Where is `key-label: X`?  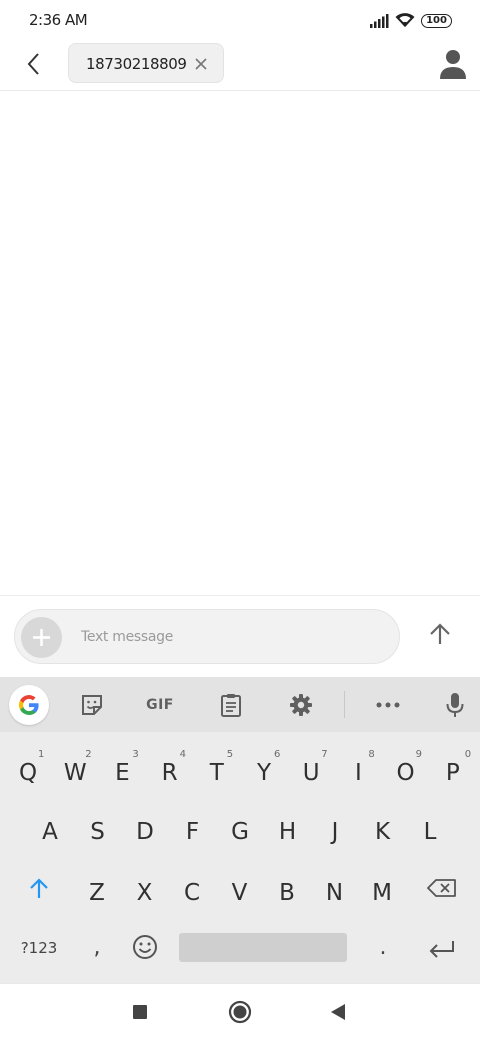 key-label: X is located at coordinates (144, 893).